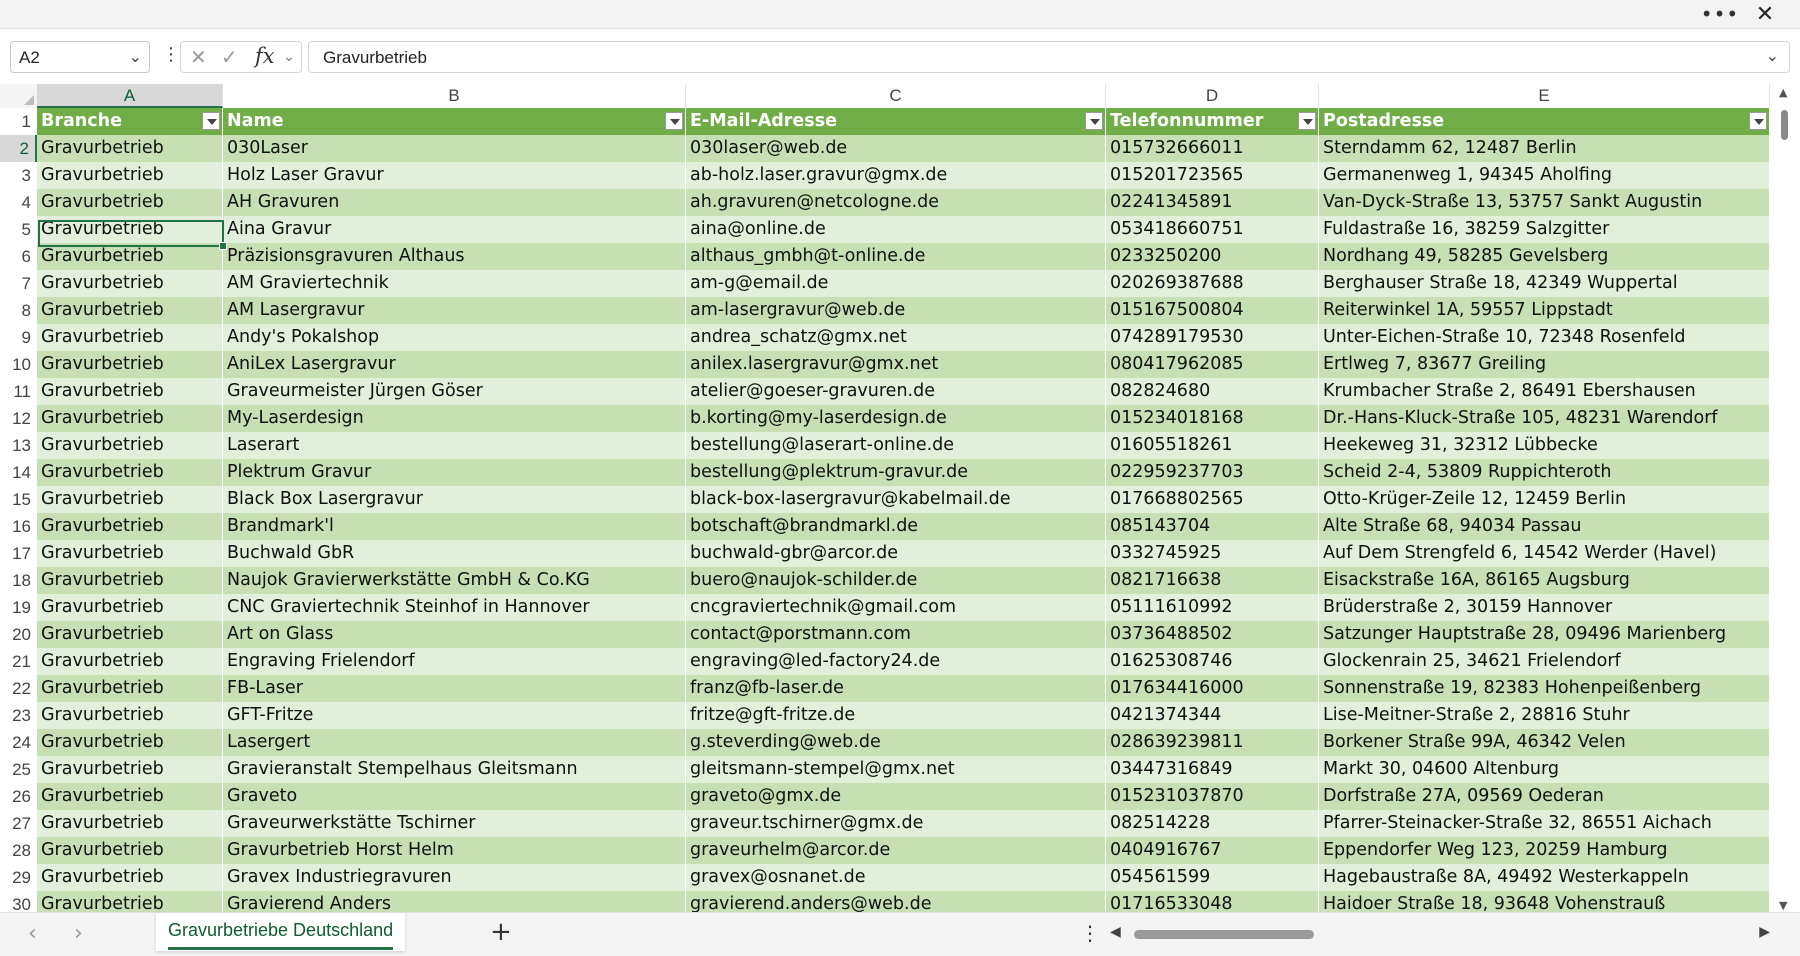 The height and width of the screenshot is (956, 1800). I want to click on table-cell: Brandmark'l, so click(454, 526).